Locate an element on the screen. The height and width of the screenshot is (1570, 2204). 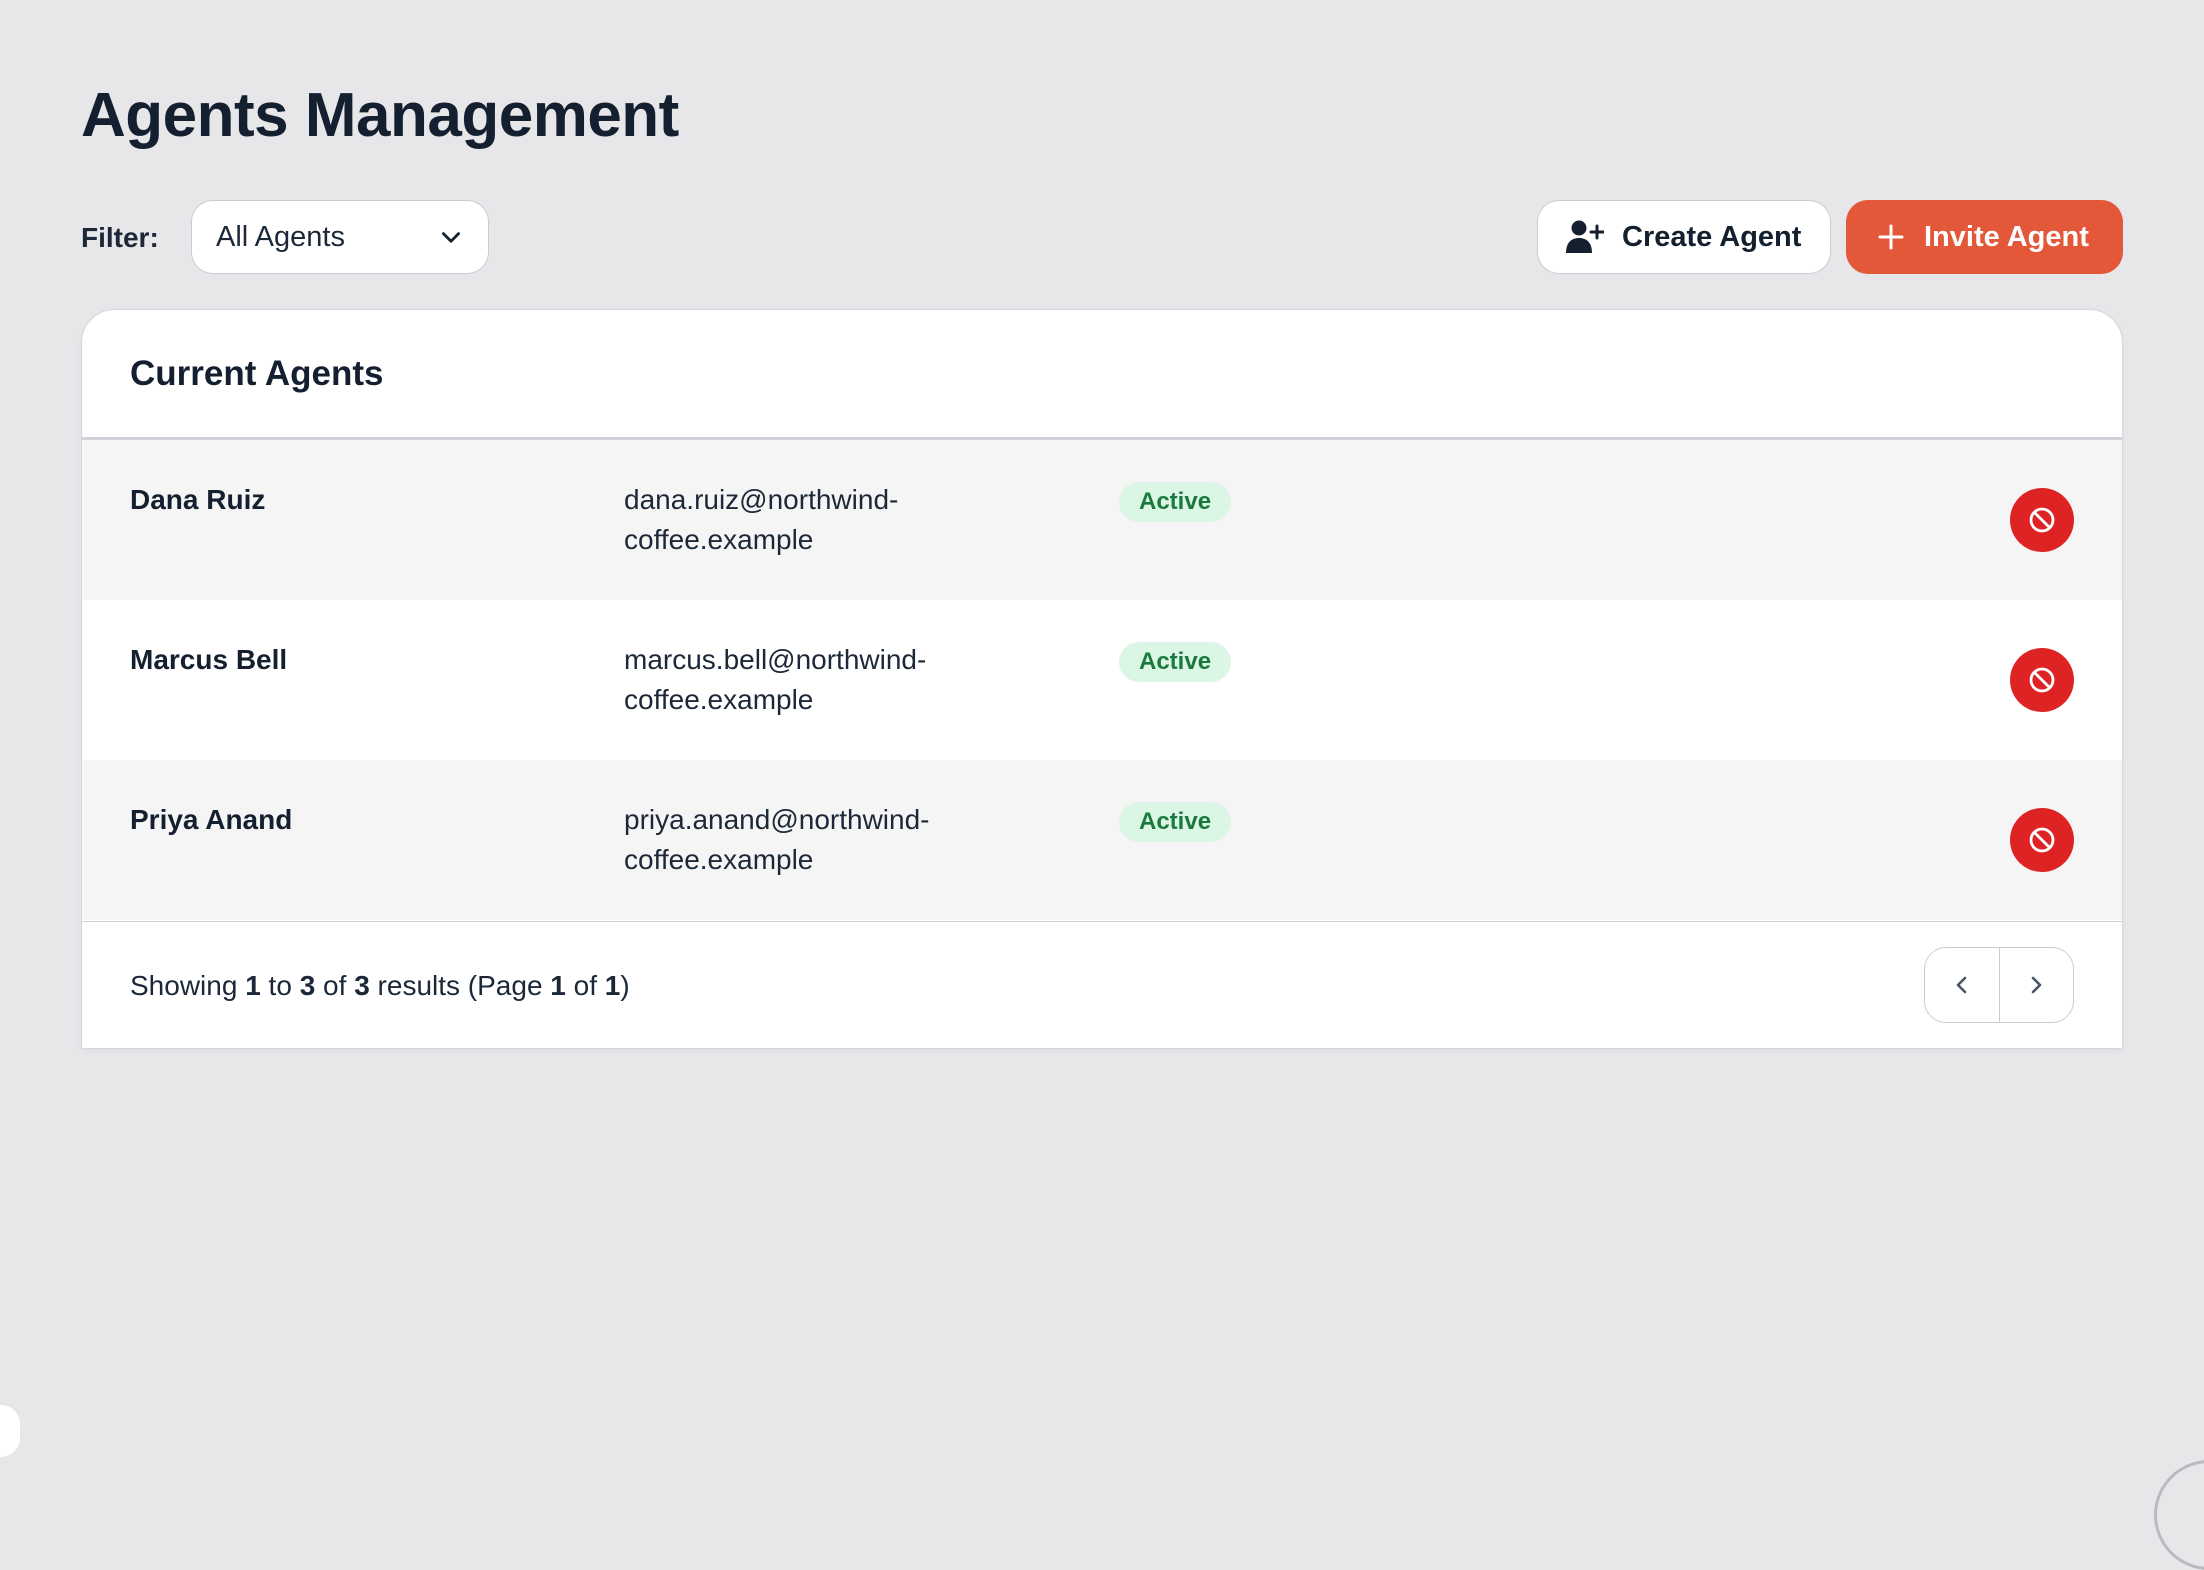
next-page-button is located at coordinates (2036, 985).